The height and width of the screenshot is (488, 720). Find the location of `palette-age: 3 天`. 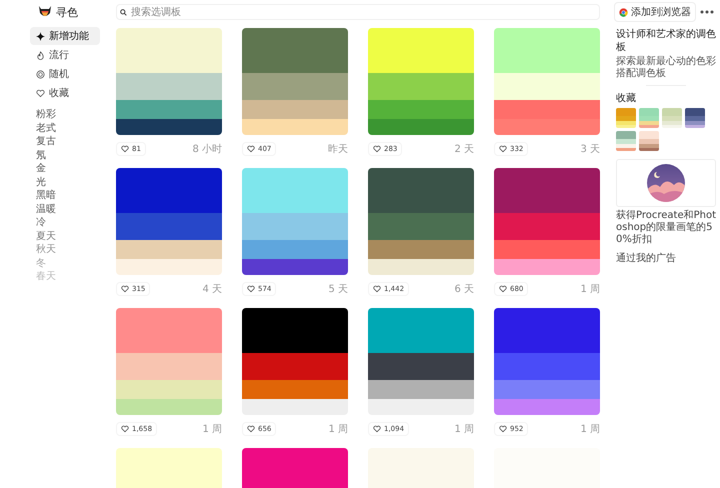

palette-age: 3 天 is located at coordinates (590, 149).